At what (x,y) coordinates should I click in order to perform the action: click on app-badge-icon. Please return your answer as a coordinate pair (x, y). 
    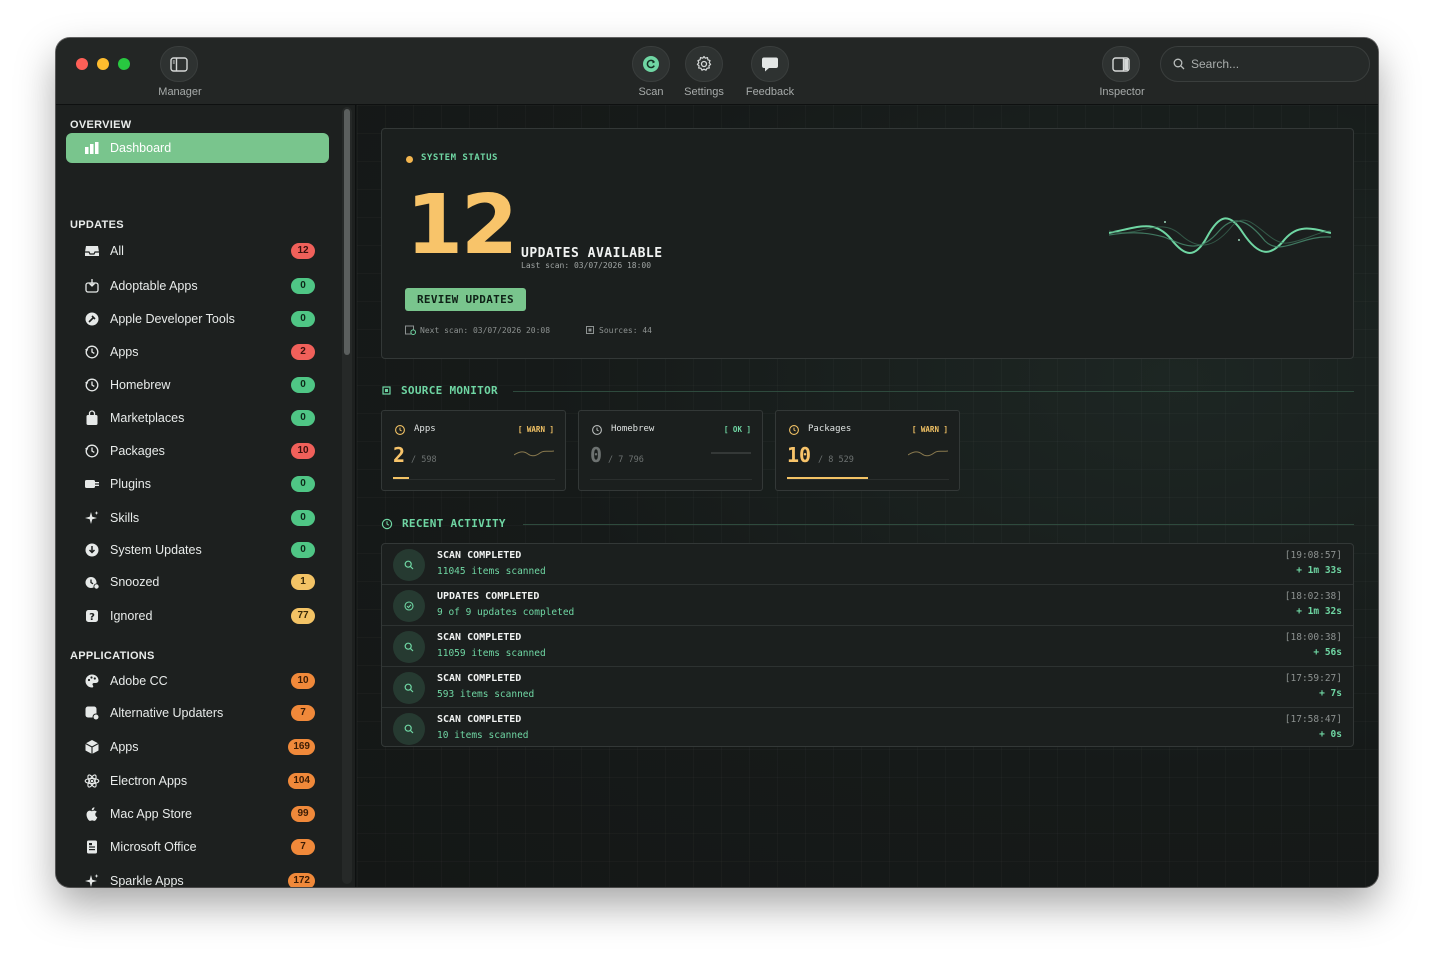
    Looking at the image, I should click on (92, 713).